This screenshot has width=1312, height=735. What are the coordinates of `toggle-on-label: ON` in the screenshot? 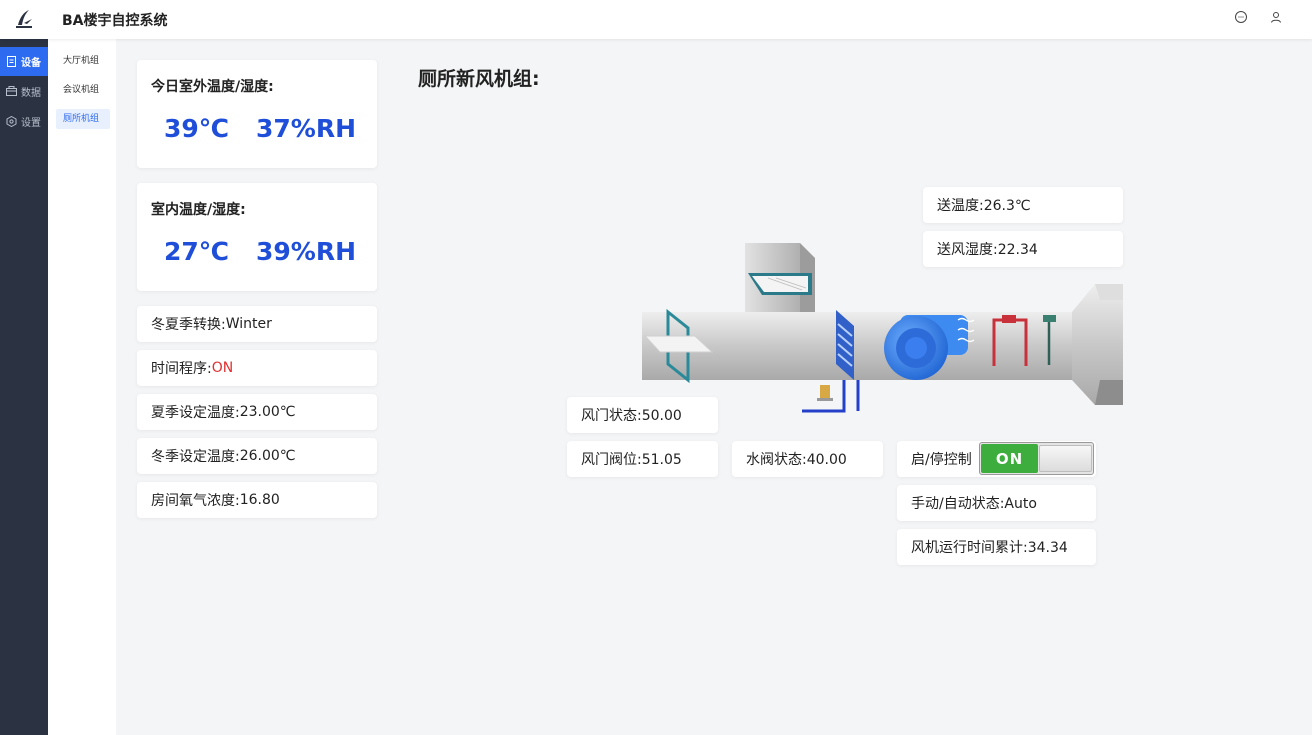 It's located at (1009, 458).